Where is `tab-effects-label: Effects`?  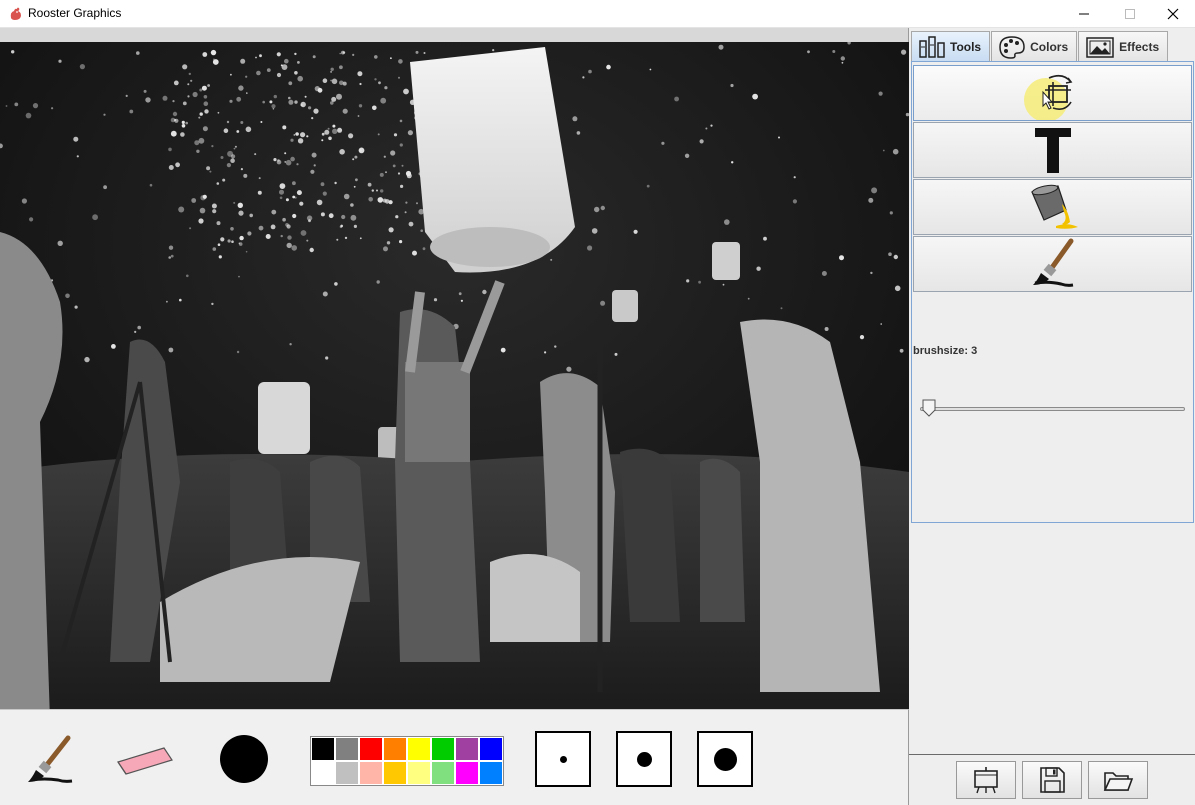
tab-effects-label: Effects is located at coordinates (1139, 46).